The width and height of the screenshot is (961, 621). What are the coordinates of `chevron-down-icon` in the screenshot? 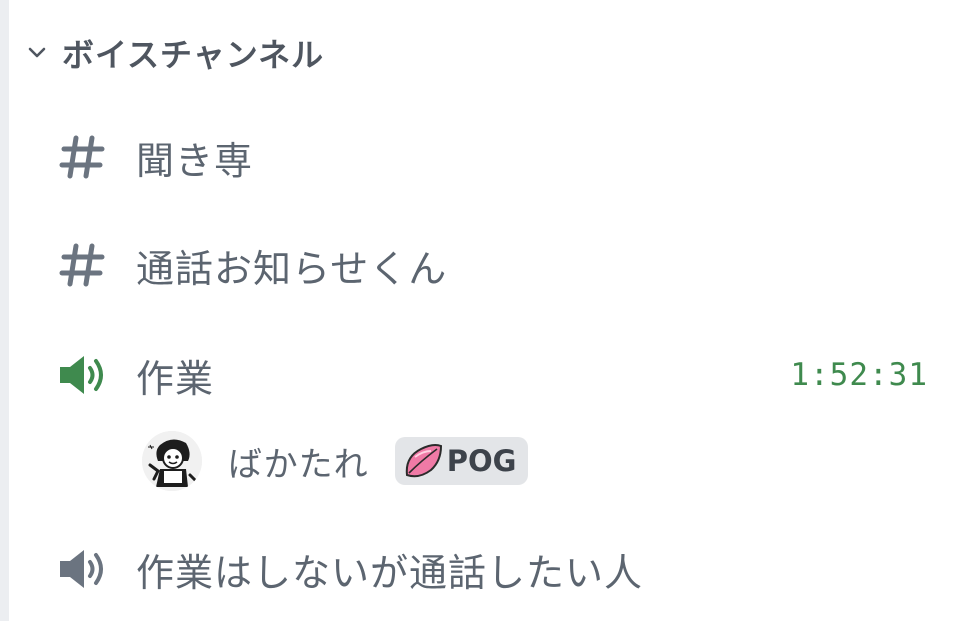 It's located at (37, 53).